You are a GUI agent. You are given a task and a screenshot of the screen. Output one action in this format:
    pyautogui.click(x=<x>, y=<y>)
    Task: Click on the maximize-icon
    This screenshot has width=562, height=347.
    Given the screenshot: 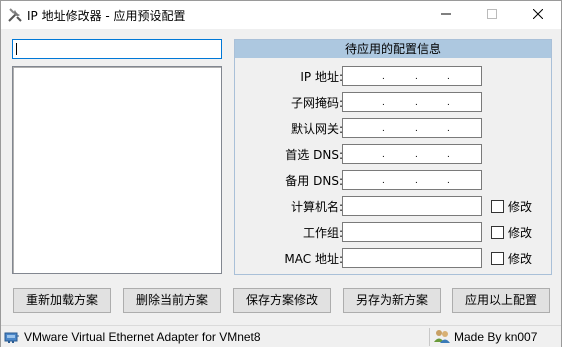 What is the action you would take?
    pyautogui.click(x=492, y=15)
    